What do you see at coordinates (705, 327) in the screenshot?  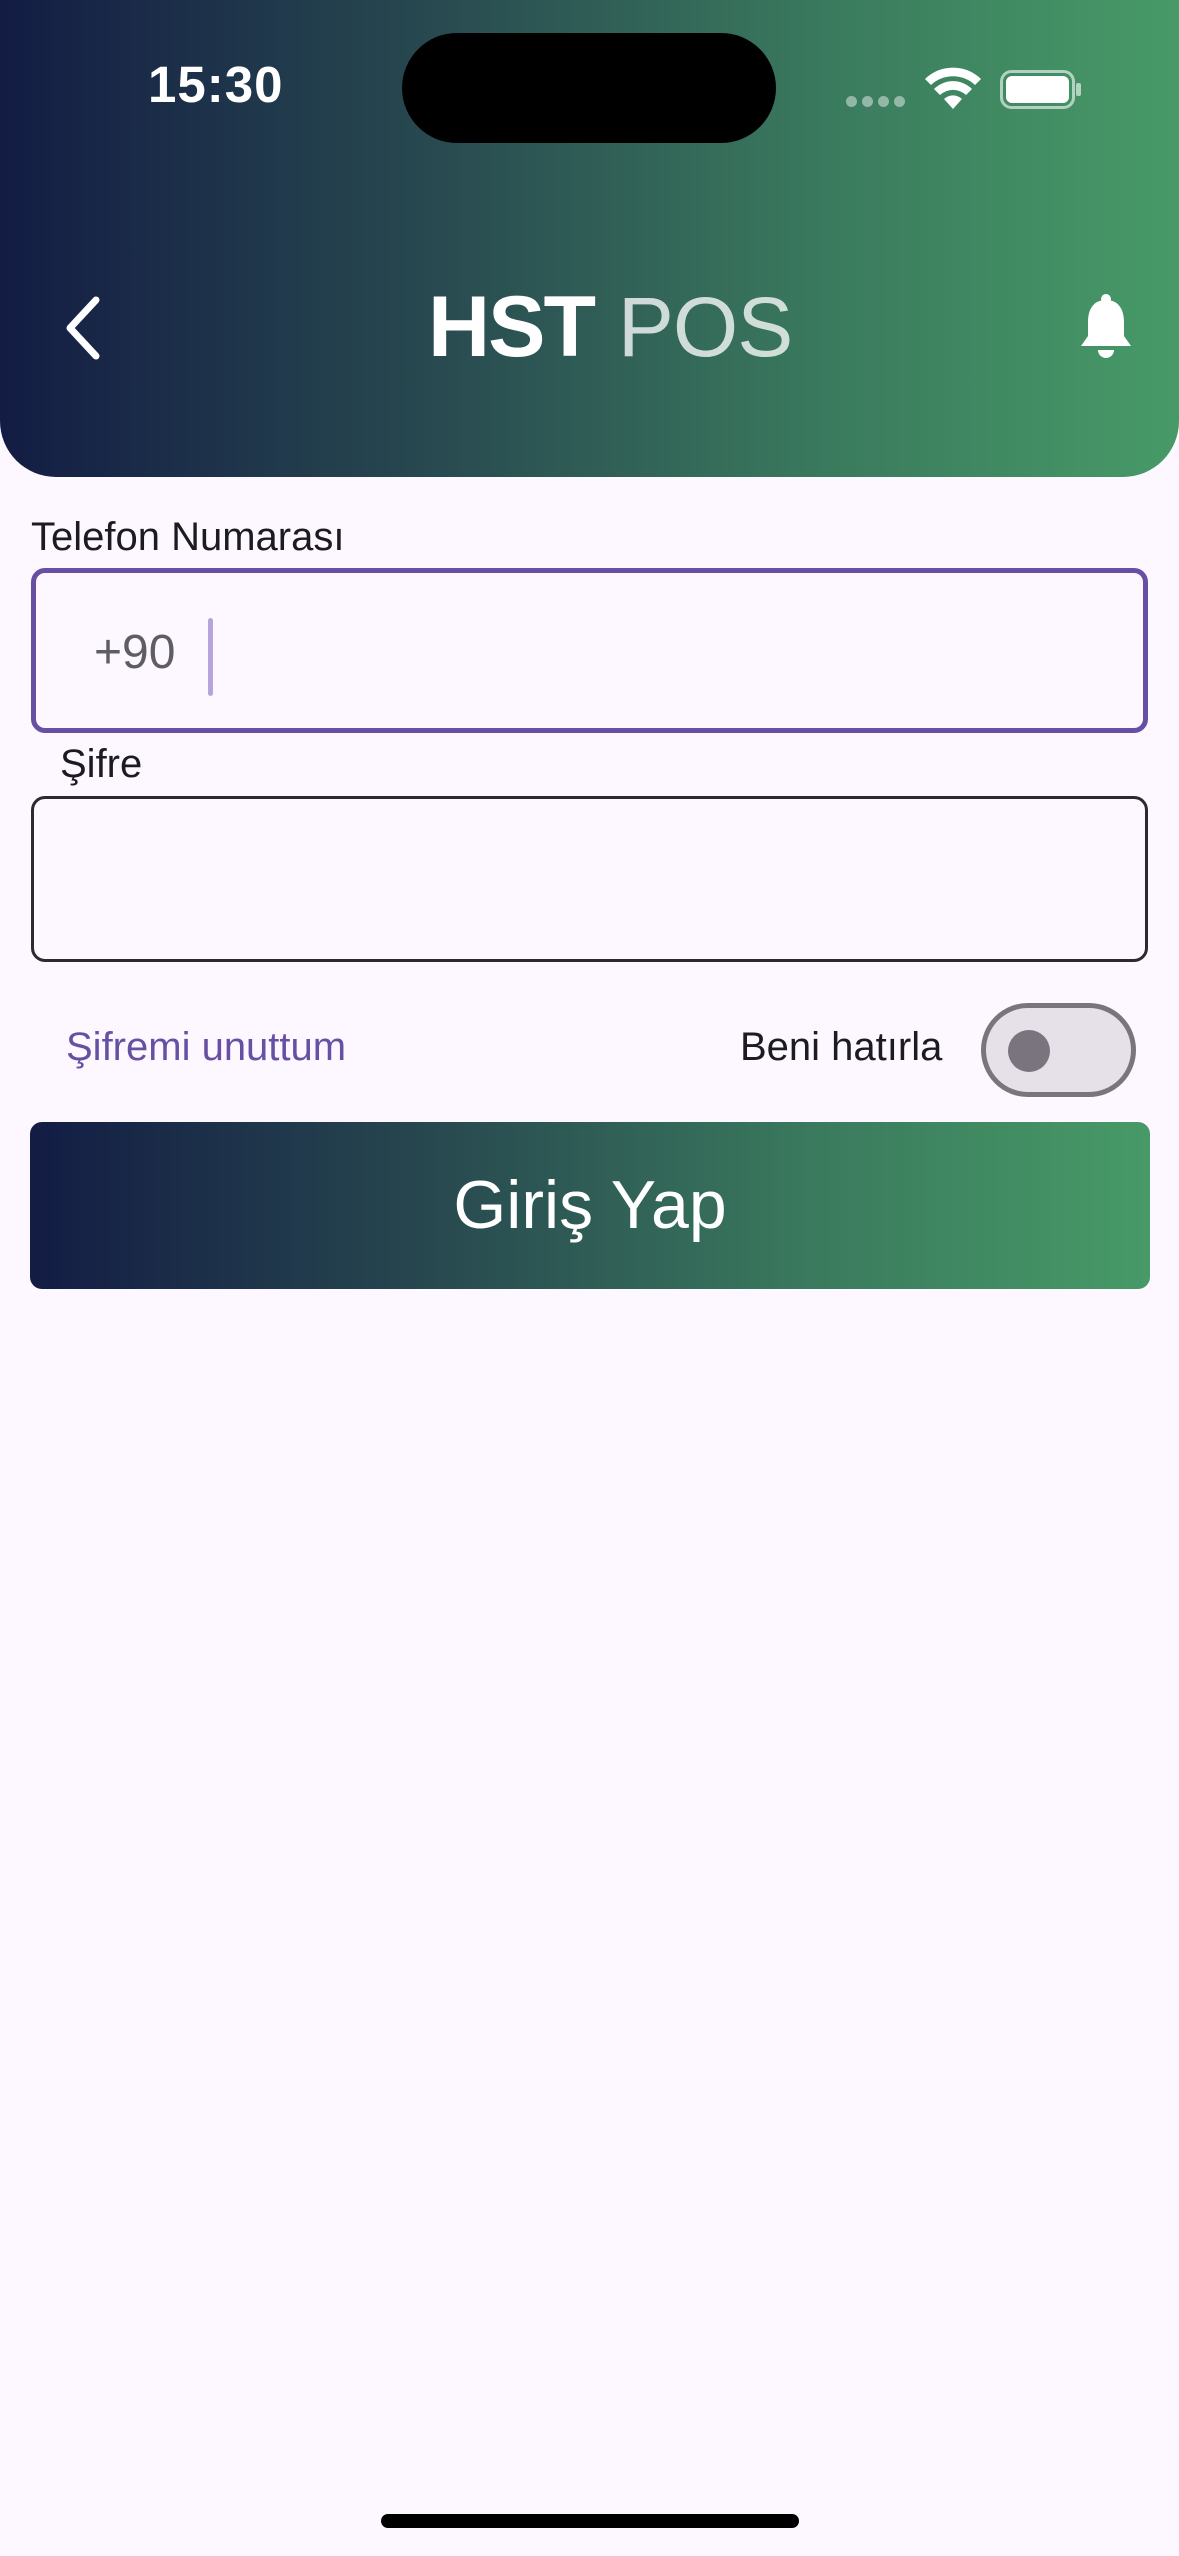 I see `logo-pos: POS` at bounding box center [705, 327].